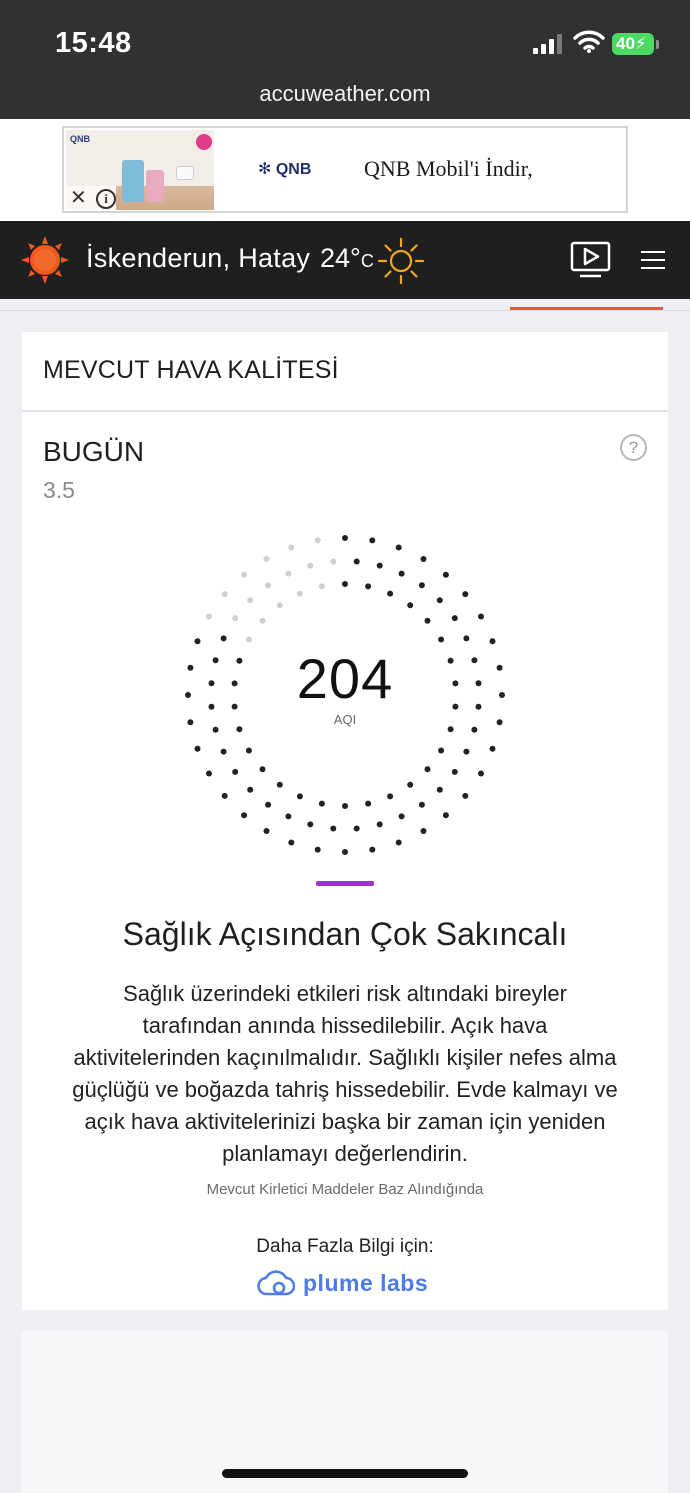 The image size is (690, 1493). I want to click on home-indicator, so click(345, 1473).